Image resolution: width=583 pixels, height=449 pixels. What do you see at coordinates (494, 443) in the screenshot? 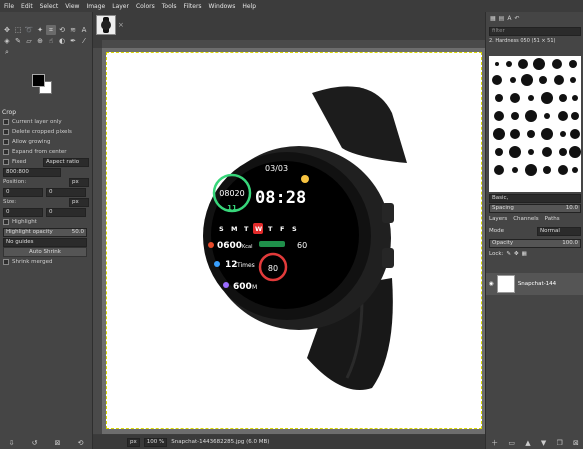
I see `new-layer-icon: ＋` at bounding box center [494, 443].